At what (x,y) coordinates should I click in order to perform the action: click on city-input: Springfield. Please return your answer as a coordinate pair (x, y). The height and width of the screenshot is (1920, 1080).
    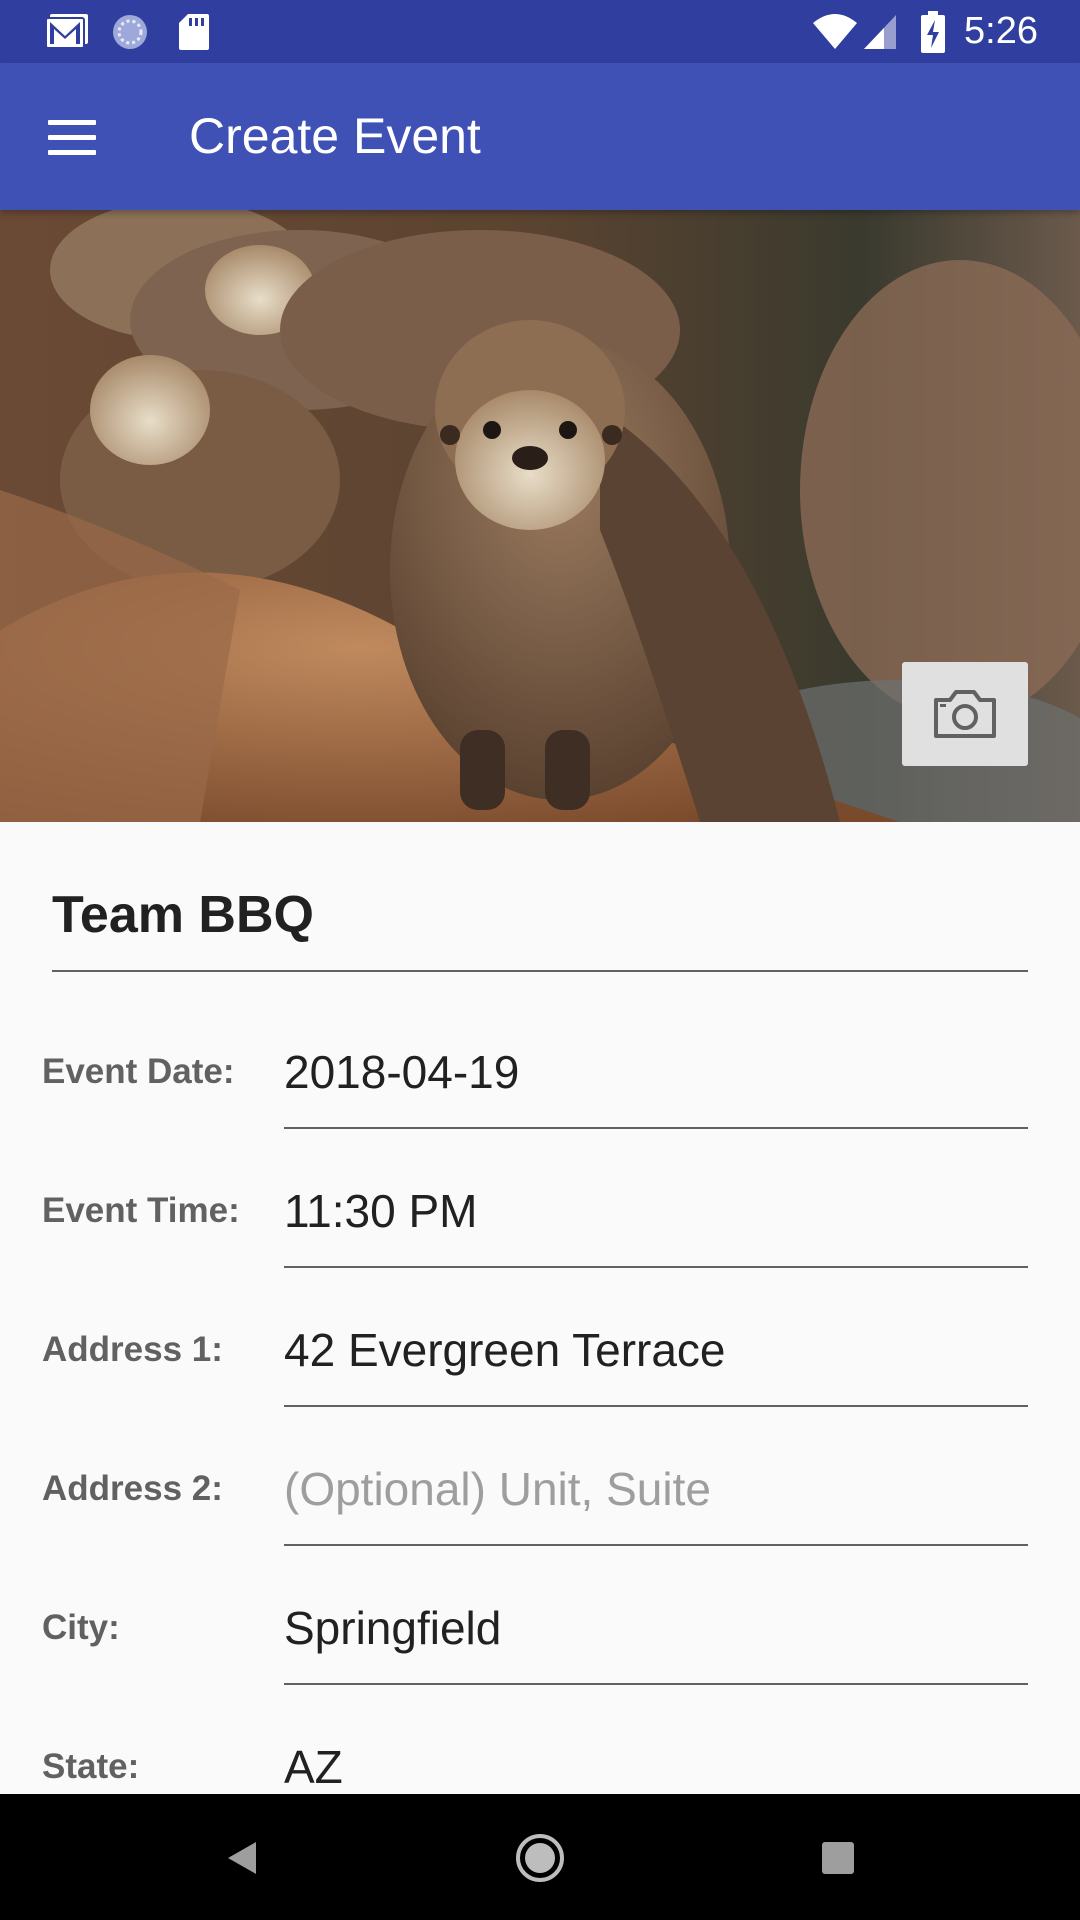
    Looking at the image, I should click on (656, 1629).